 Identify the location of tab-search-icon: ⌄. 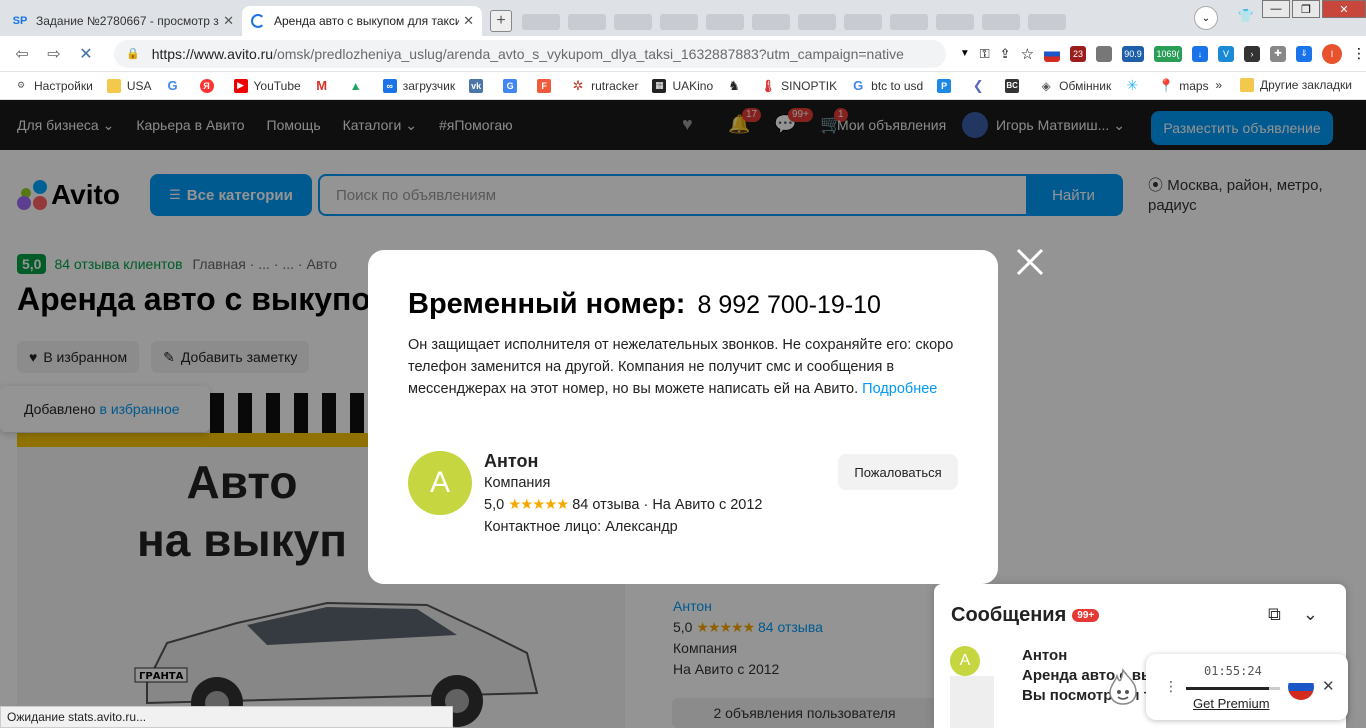
(1206, 18).